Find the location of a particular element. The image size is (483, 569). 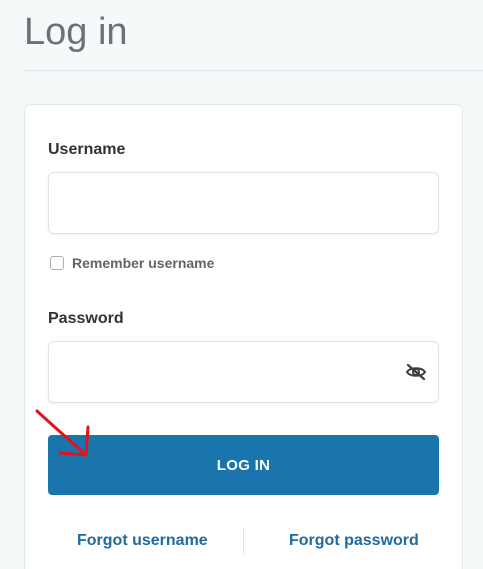

forgot-links: Forgot username Forgot password is located at coordinates (244, 542).